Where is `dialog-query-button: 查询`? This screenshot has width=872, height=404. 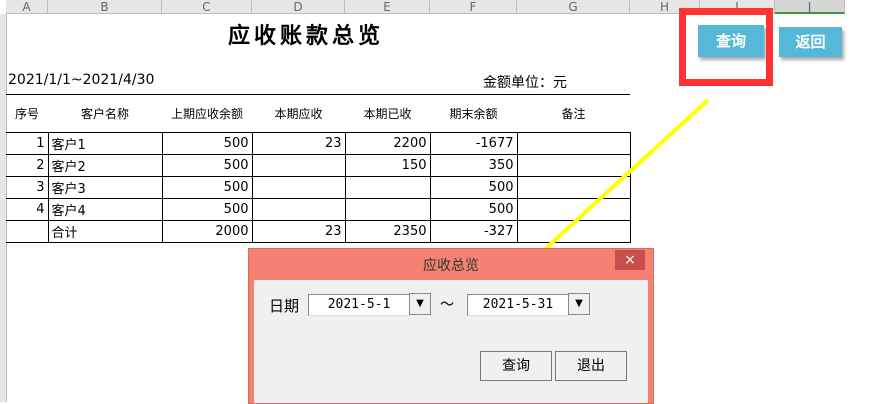
dialog-query-button: 查询 is located at coordinates (516, 366).